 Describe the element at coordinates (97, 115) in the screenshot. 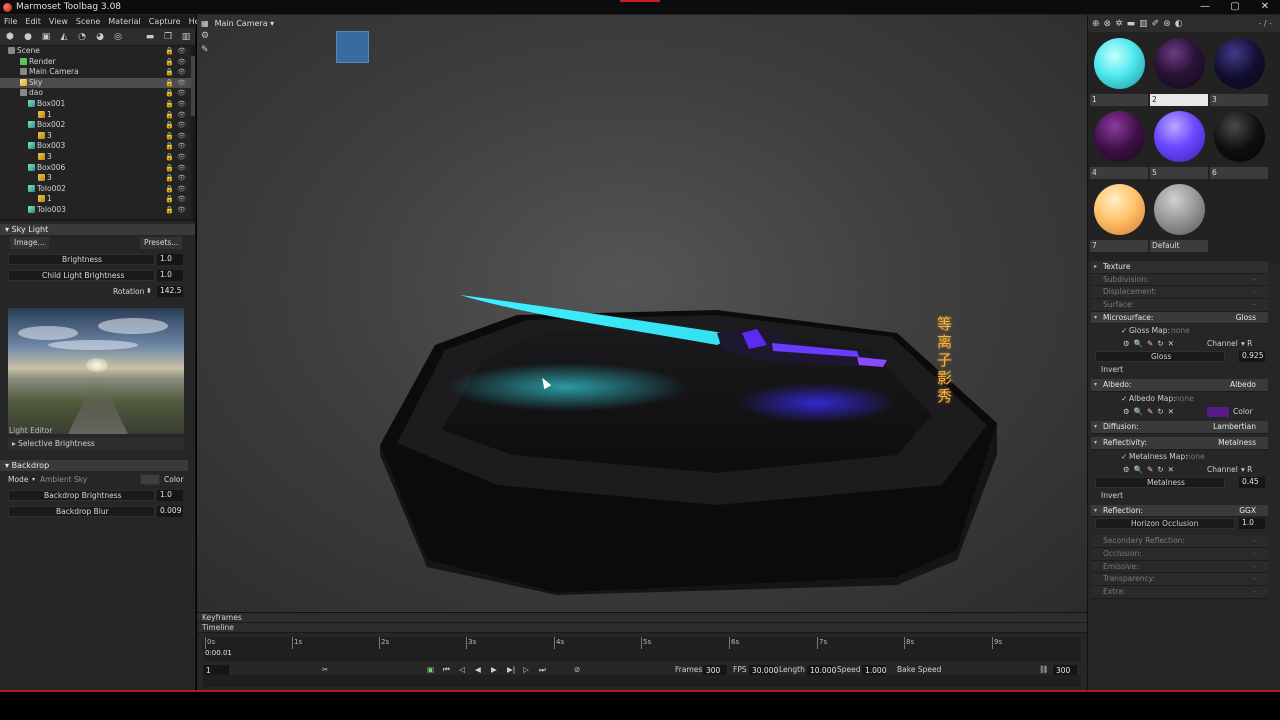

I see `outliner-item-submesh: 1 🔒👁` at that location.